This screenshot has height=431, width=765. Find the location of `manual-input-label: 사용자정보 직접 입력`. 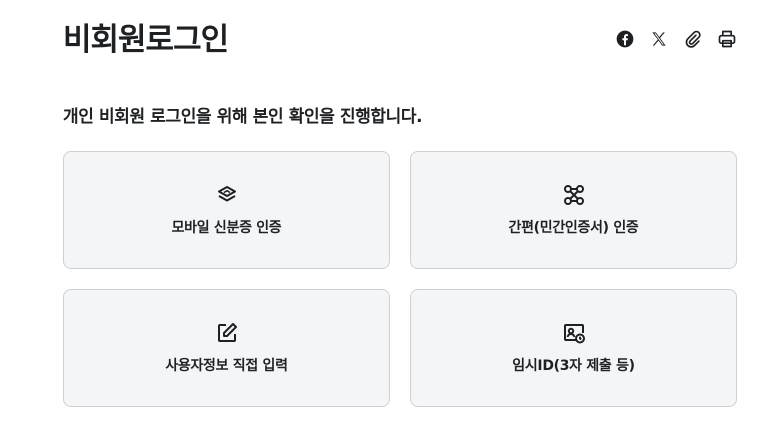

manual-input-label: 사용자정보 직접 입력 is located at coordinates (226, 366).